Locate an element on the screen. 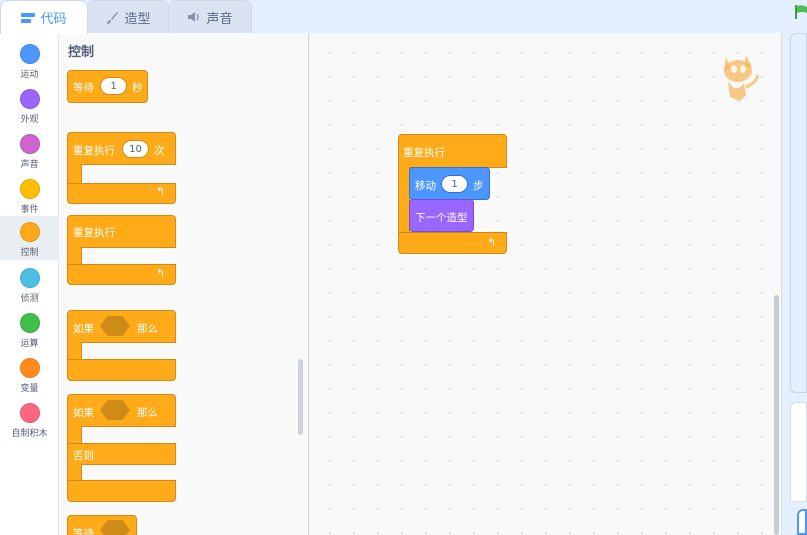  category-label: 自制积木 is located at coordinates (29, 434).